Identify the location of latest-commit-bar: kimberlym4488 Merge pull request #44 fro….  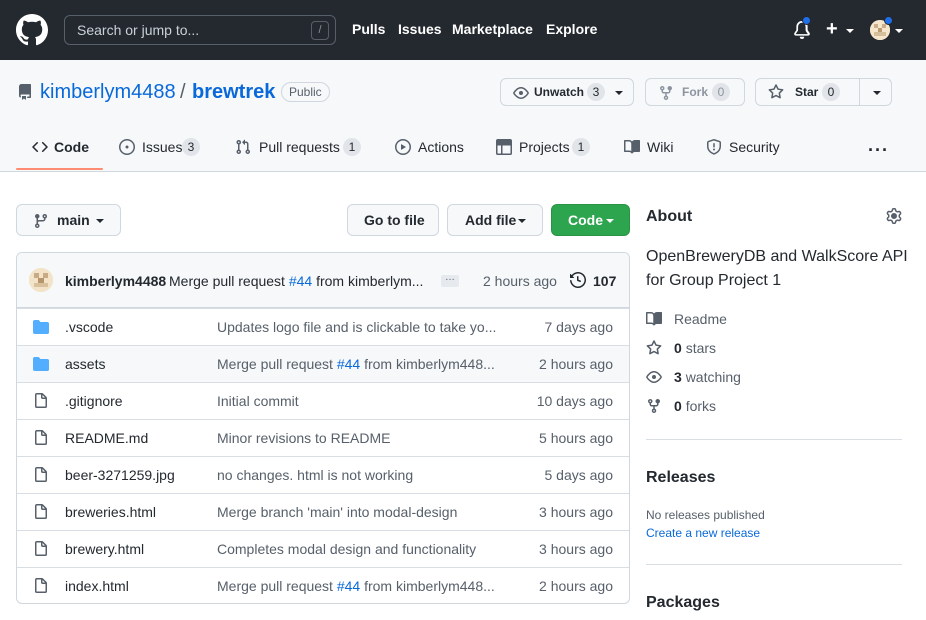
(323, 280).